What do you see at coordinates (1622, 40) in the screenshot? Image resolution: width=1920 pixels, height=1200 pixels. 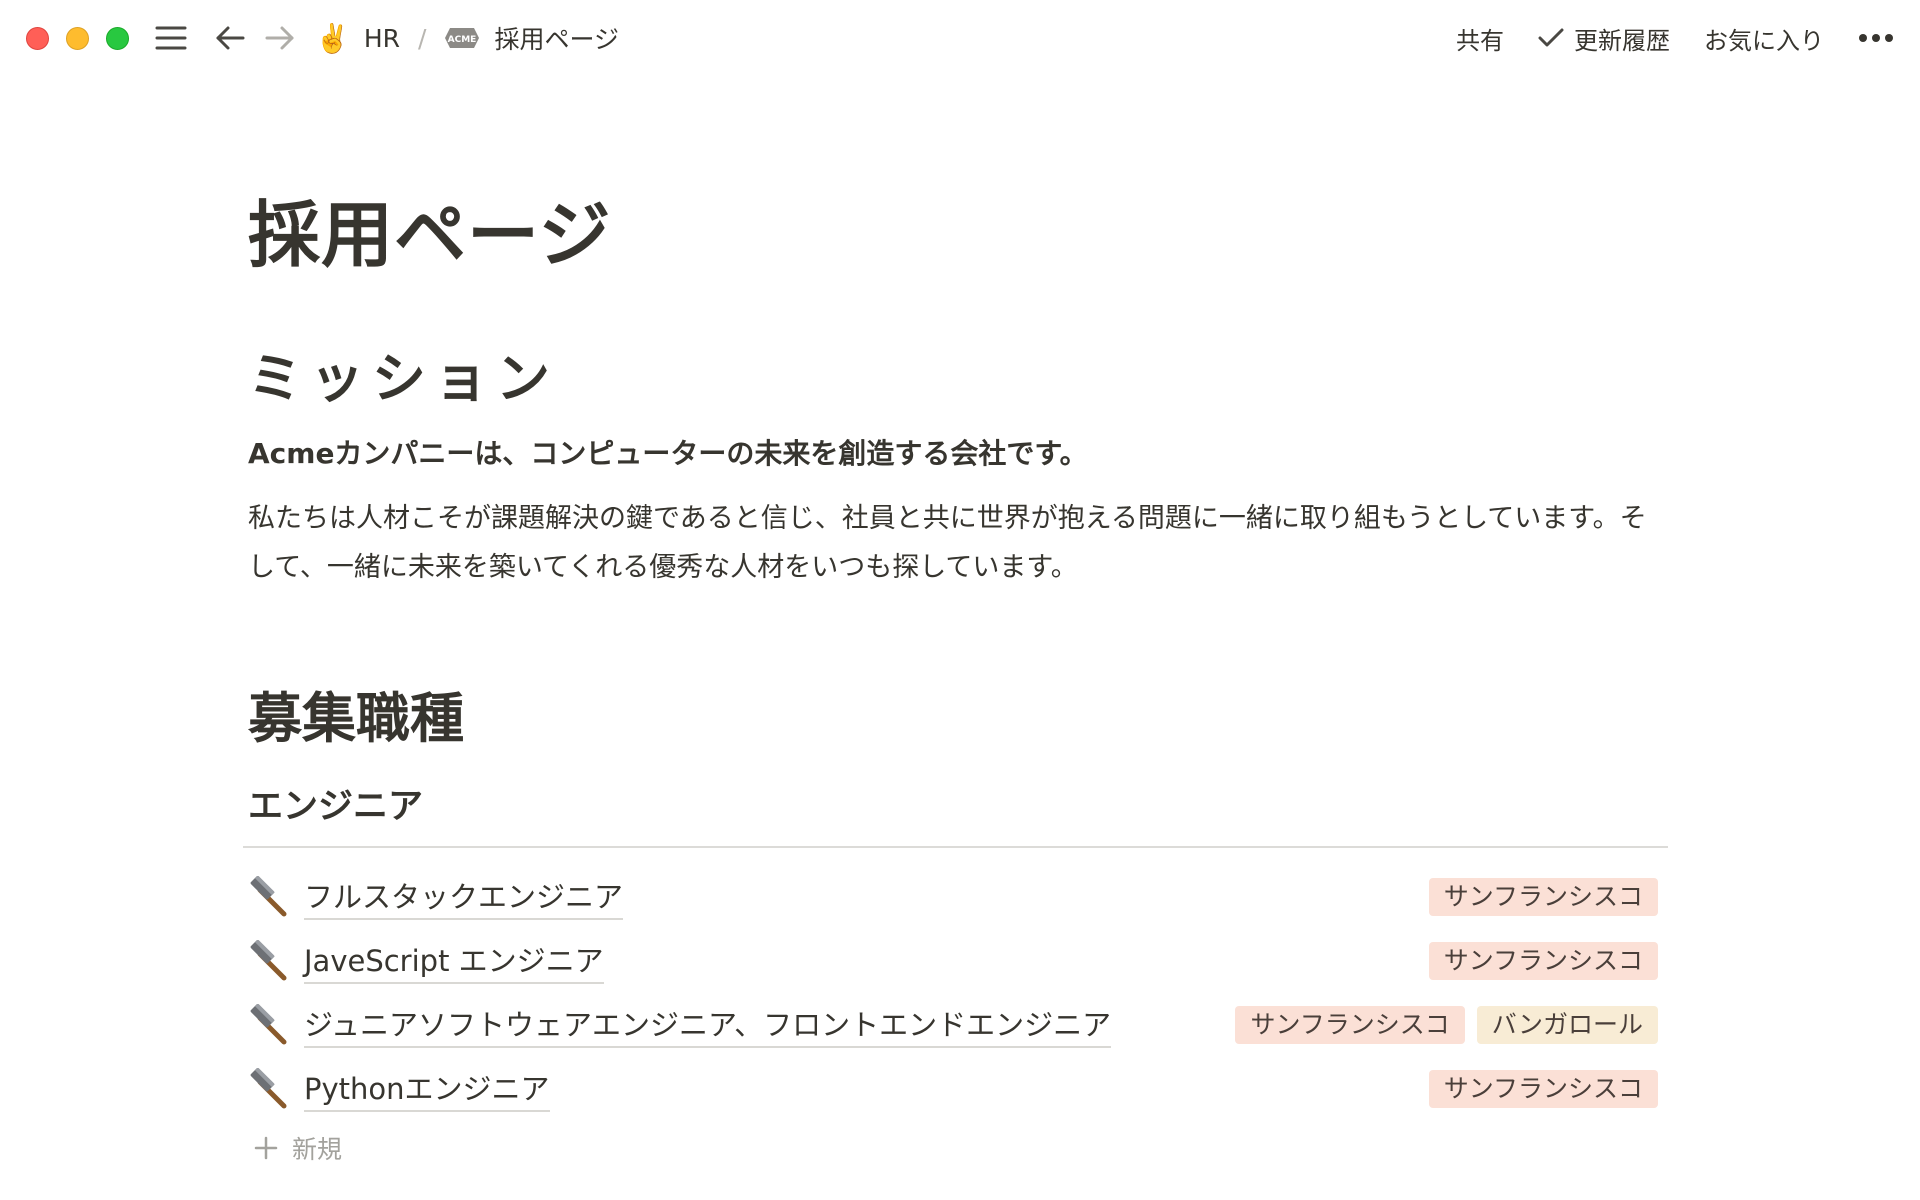 I see `updates-label: 更新履歴` at bounding box center [1622, 40].